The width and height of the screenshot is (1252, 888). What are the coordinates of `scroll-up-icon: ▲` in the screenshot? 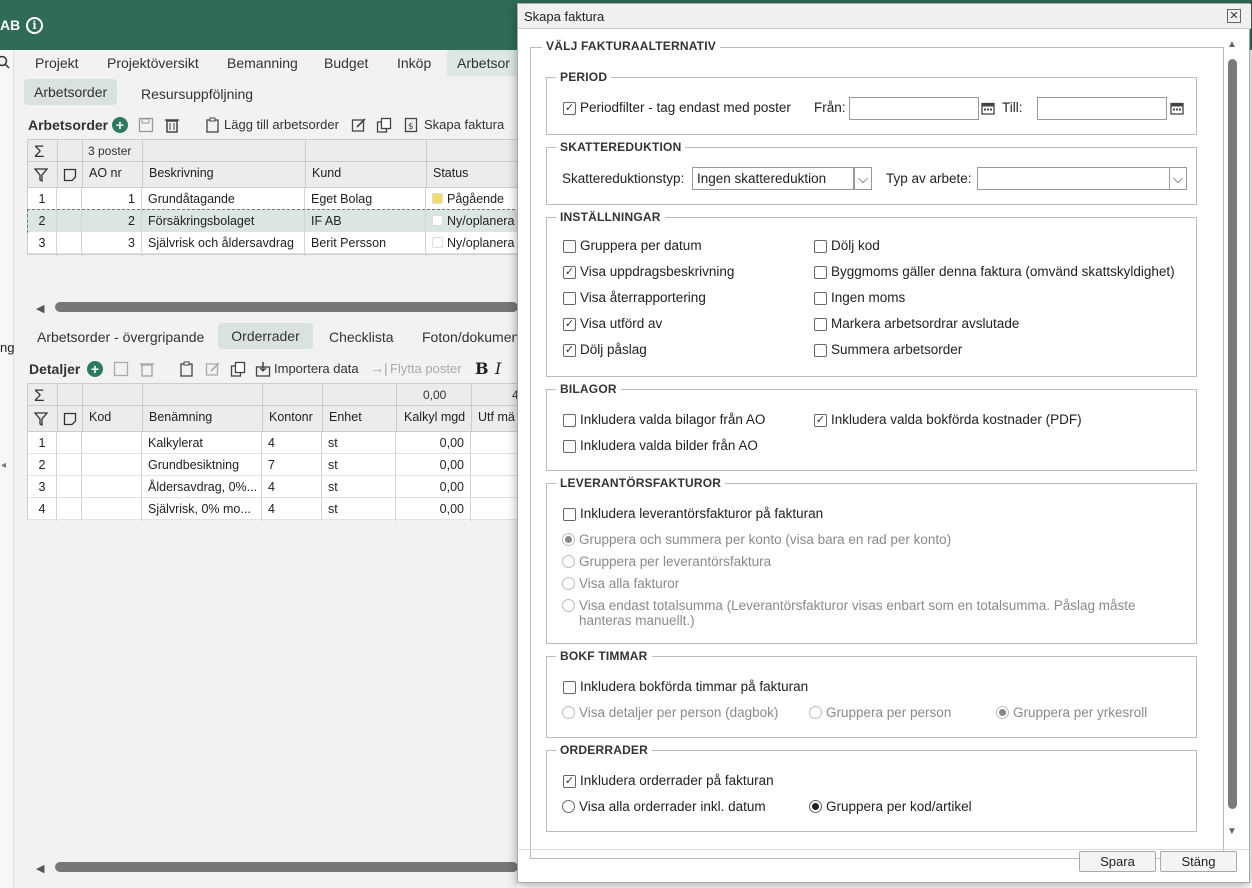 It's located at (1232, 44).